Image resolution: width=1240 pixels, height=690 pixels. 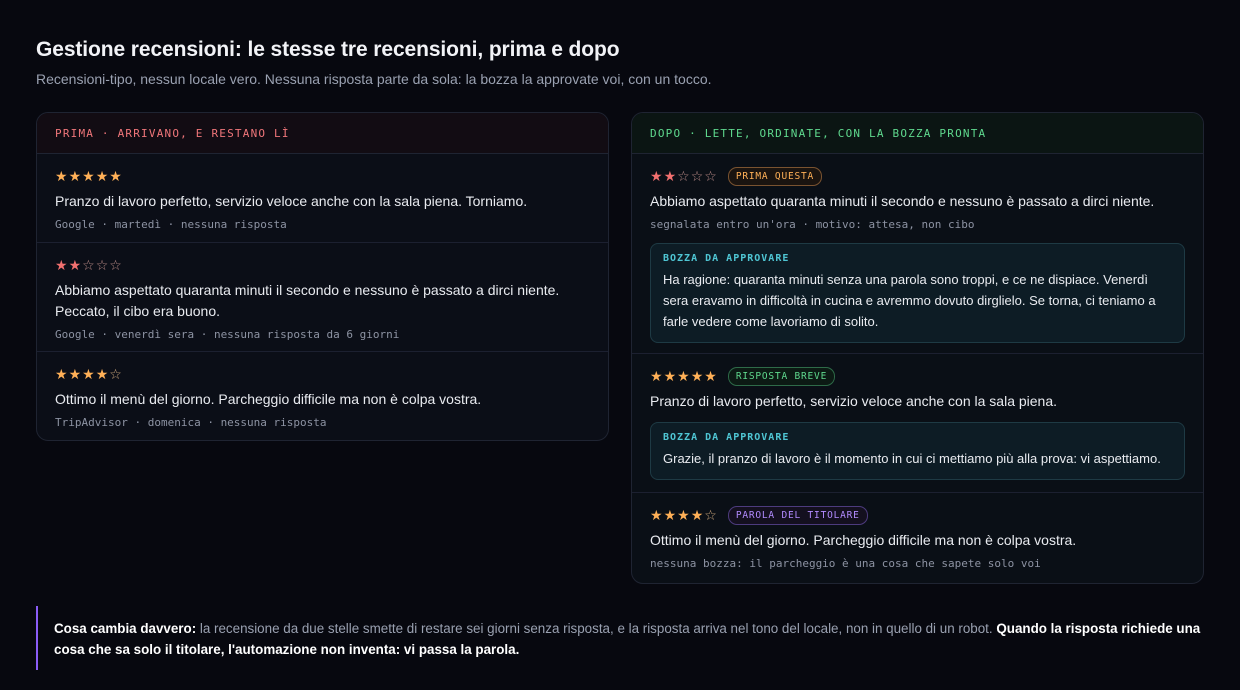 I want to click on summary-lead: Cosa cambia davvero:, so click(x=125, y=628).